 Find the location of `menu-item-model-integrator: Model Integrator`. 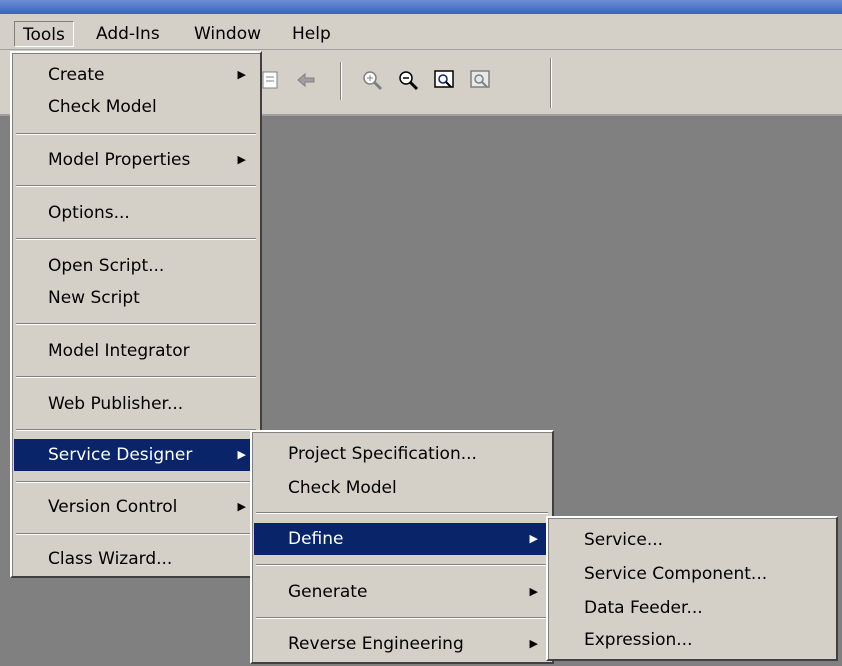

menu-item-model-integrator: Model Integrator is located at coordinates (136, 351).